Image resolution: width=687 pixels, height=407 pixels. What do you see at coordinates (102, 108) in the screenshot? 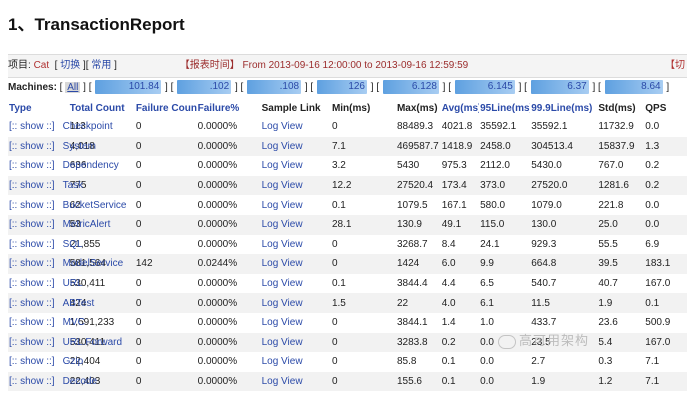
I see `col-total-count: Total Count` at bounding box center [102, 108].